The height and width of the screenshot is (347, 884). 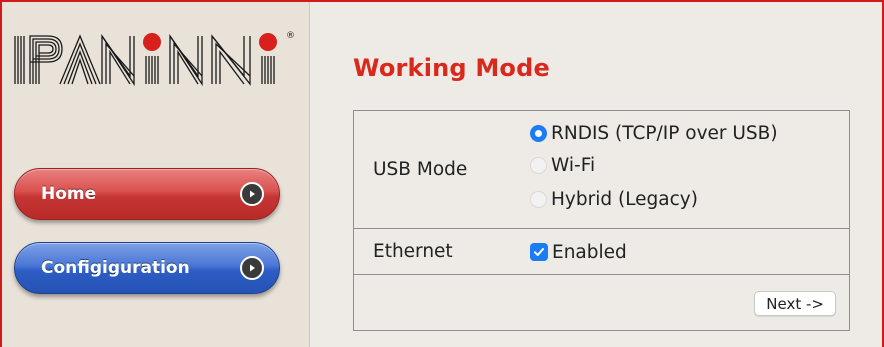 I want to click on actions-row: Next ->, so click(x=601, y=302).